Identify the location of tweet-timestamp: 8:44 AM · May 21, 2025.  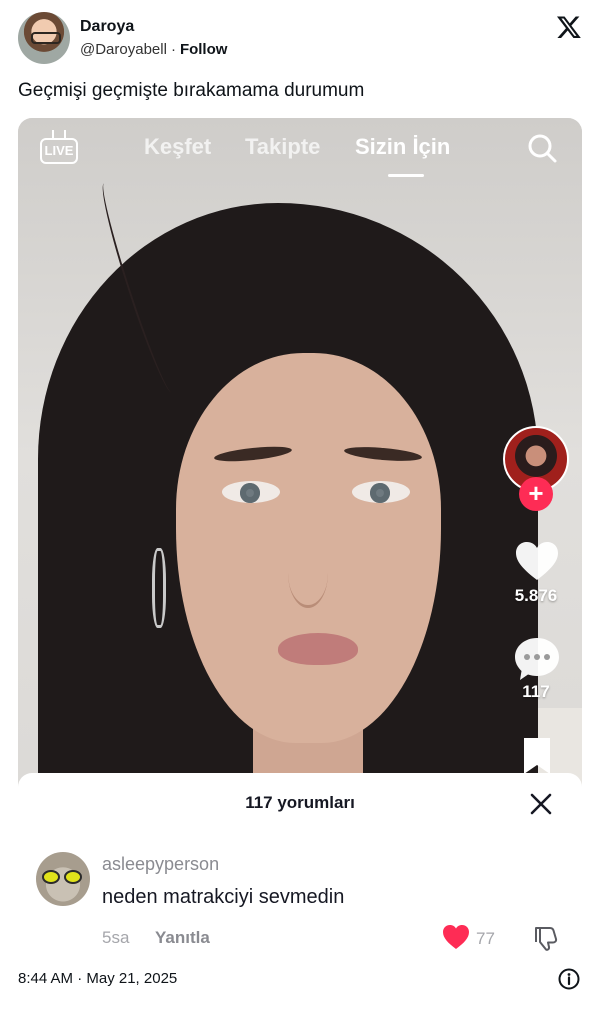
(97, 978).